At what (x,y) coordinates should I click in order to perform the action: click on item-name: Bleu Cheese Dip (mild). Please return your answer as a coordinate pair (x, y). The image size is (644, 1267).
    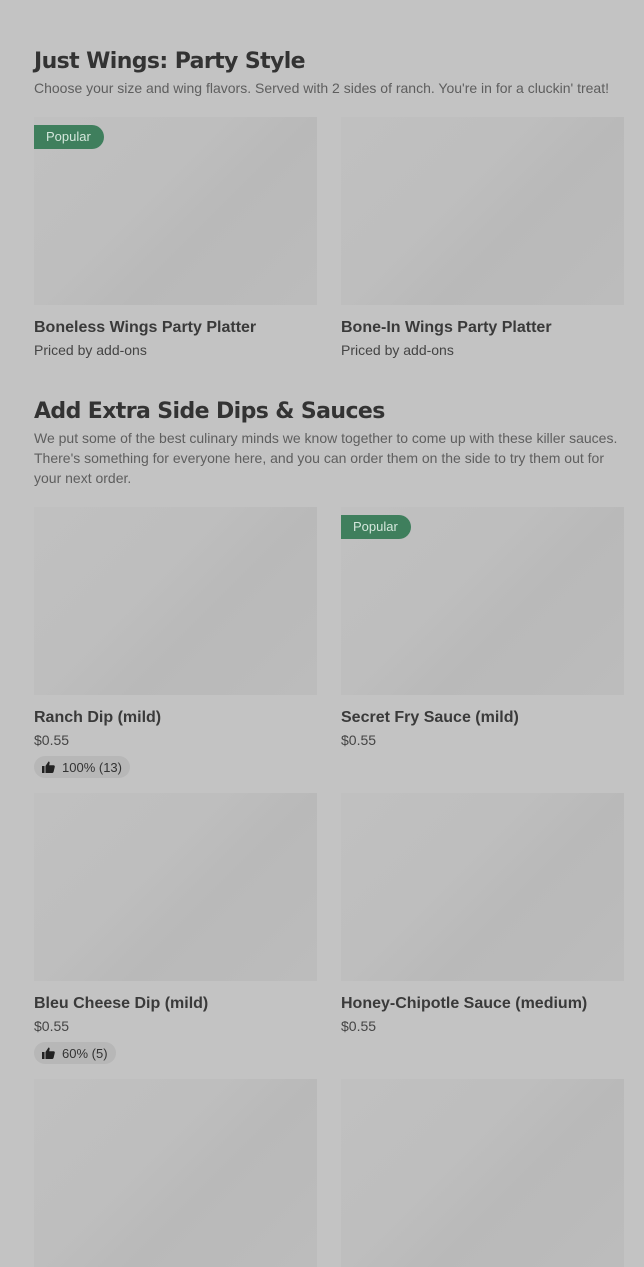
    Looking at the image, I should click on (121, 1003).